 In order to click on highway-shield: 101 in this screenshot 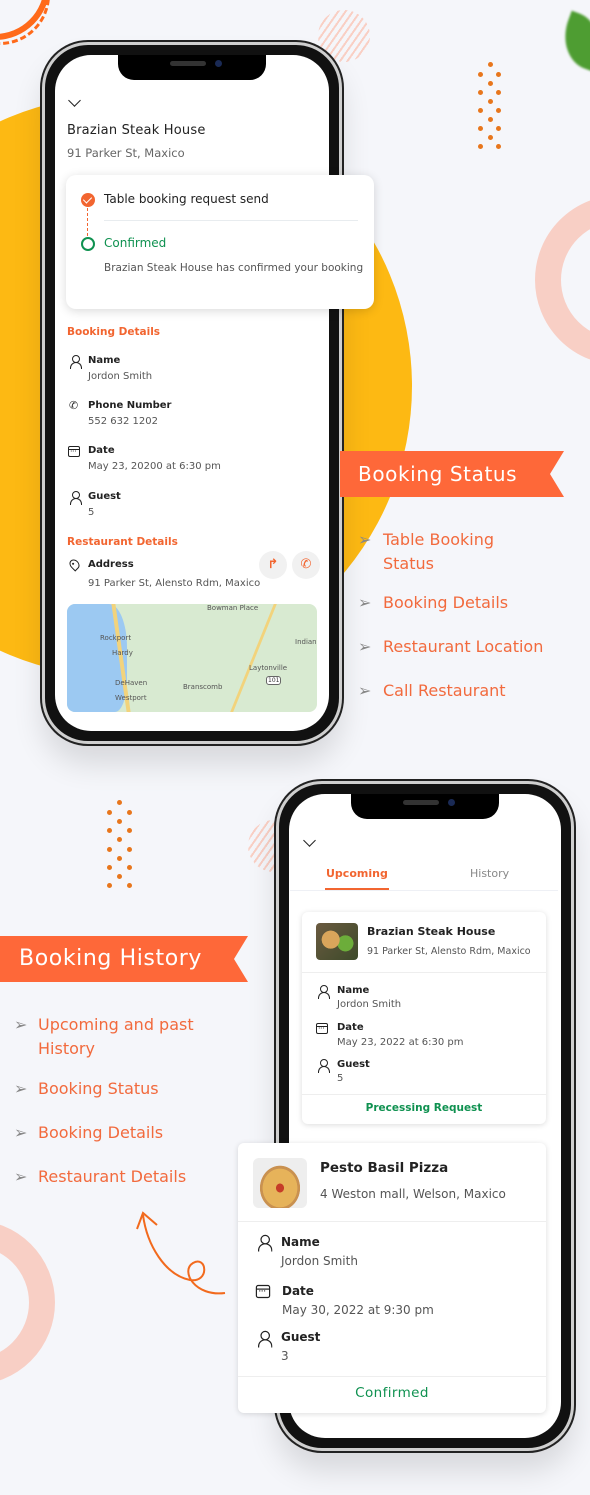, I will do `click(274, 680)`.